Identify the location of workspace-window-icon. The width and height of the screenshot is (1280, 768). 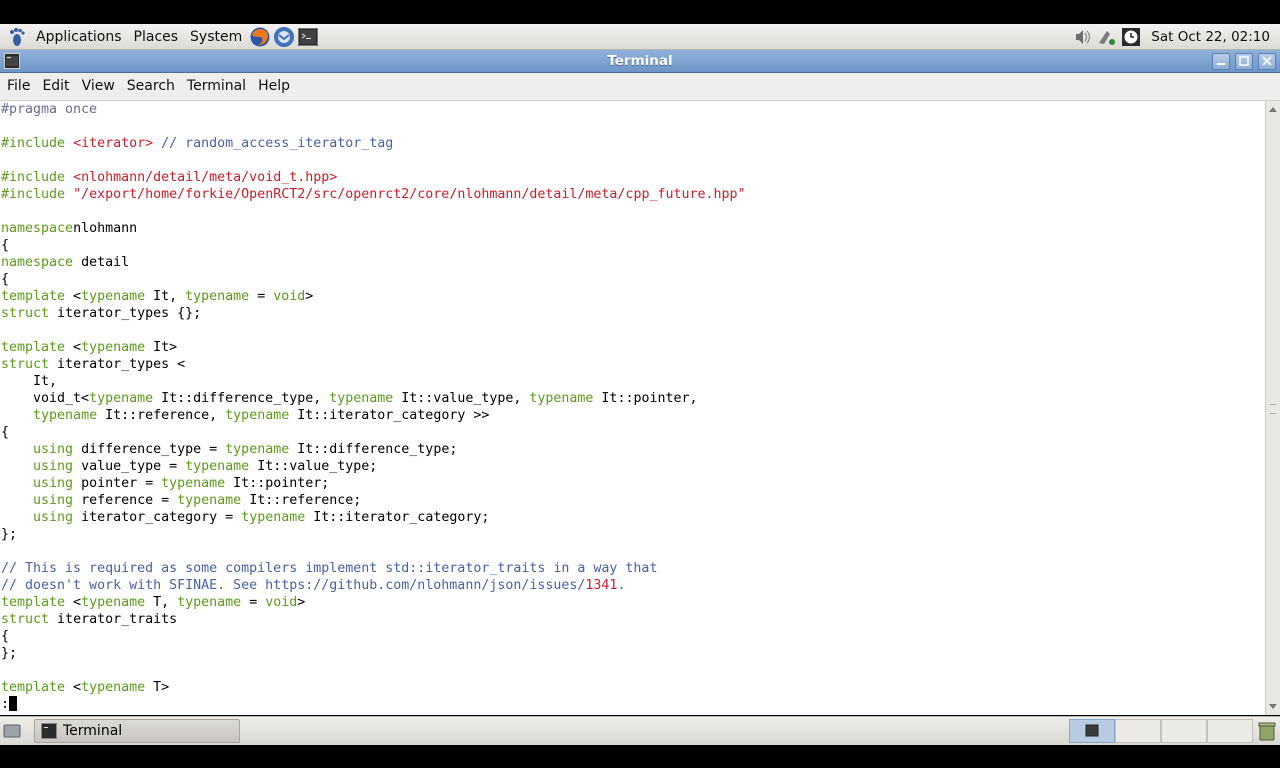
(1092, 730).